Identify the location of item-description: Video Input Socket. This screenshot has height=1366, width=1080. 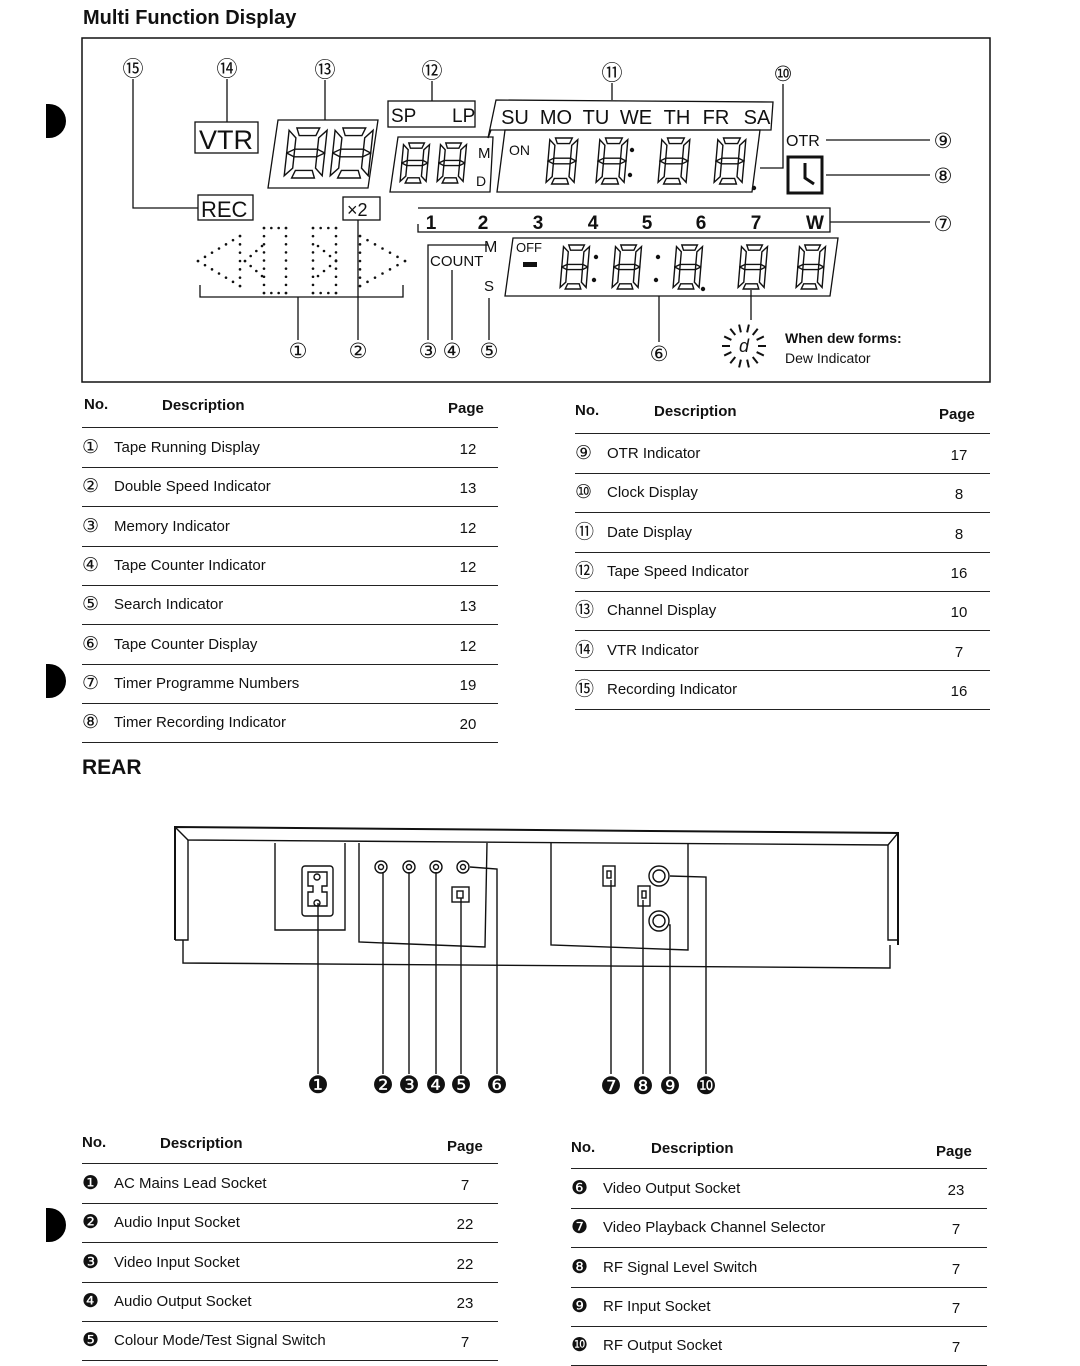
(177, 1262).